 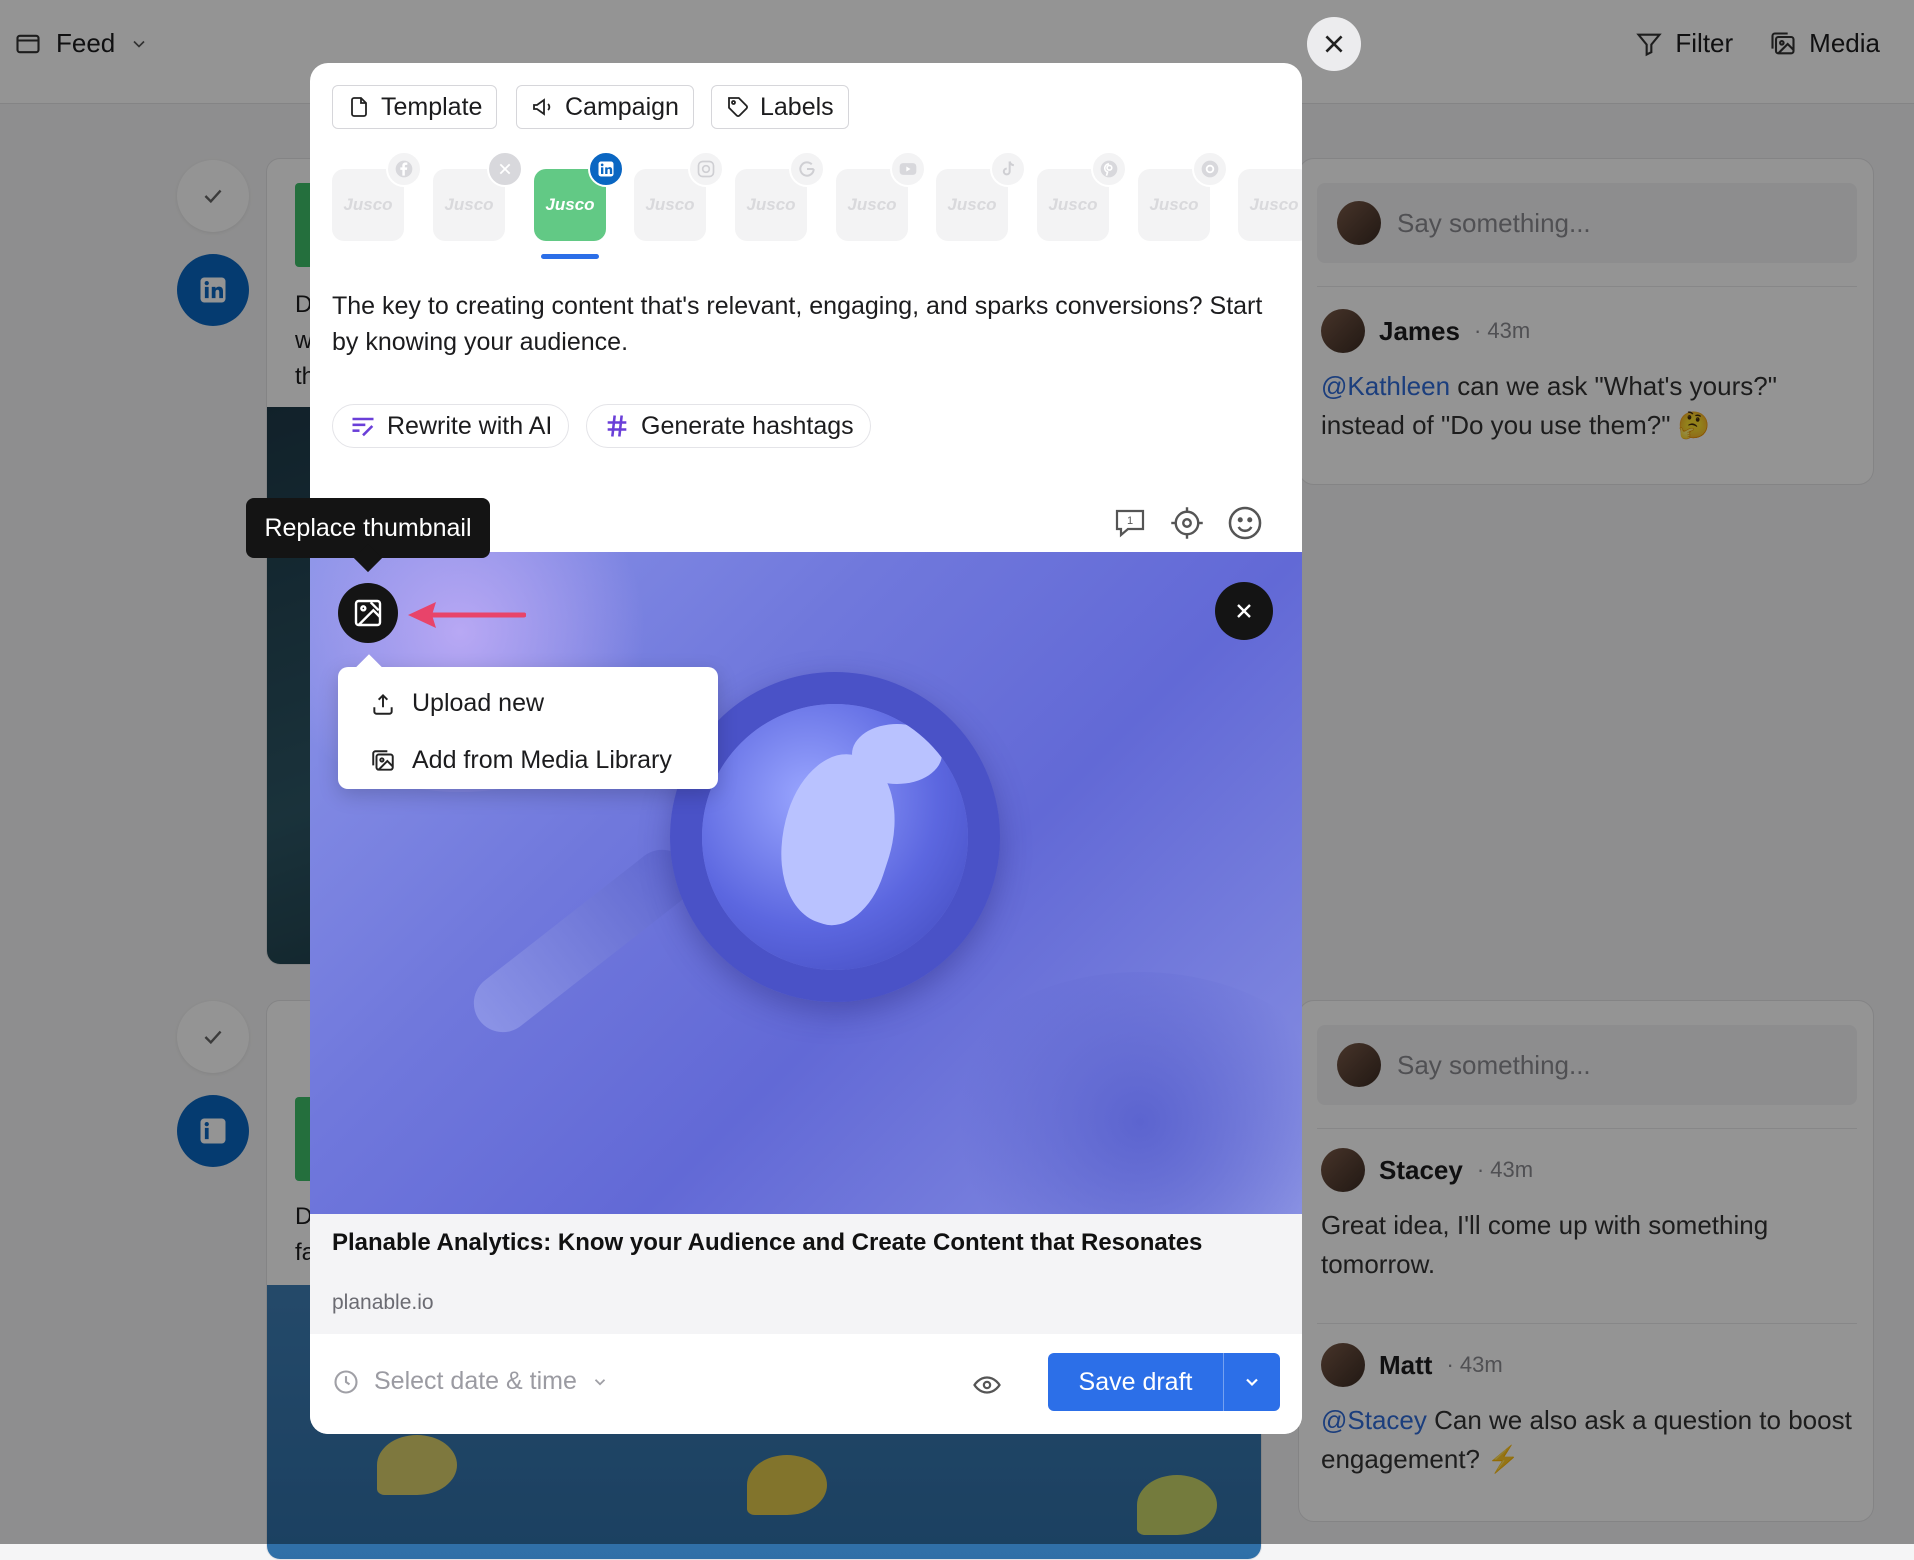 I want to click on link-preview-domain: planable.io, so click(x=383, y=1302).